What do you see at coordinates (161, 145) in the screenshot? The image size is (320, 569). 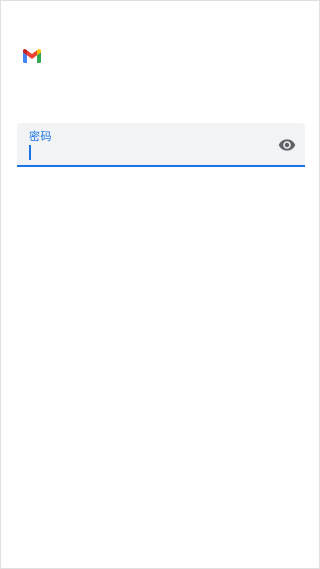 I see `password-field: 密码` at bounding box center [161, 145].